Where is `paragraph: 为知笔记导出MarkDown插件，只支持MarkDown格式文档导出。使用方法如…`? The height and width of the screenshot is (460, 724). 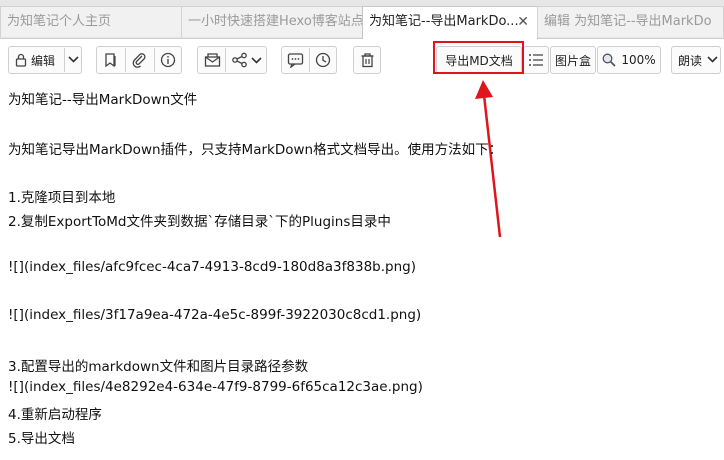 paragraph: 为知笔记导出MarkDown插件，只支持MarkDown格式文档导出。使用方法如… is located at coordinates (255, 150).